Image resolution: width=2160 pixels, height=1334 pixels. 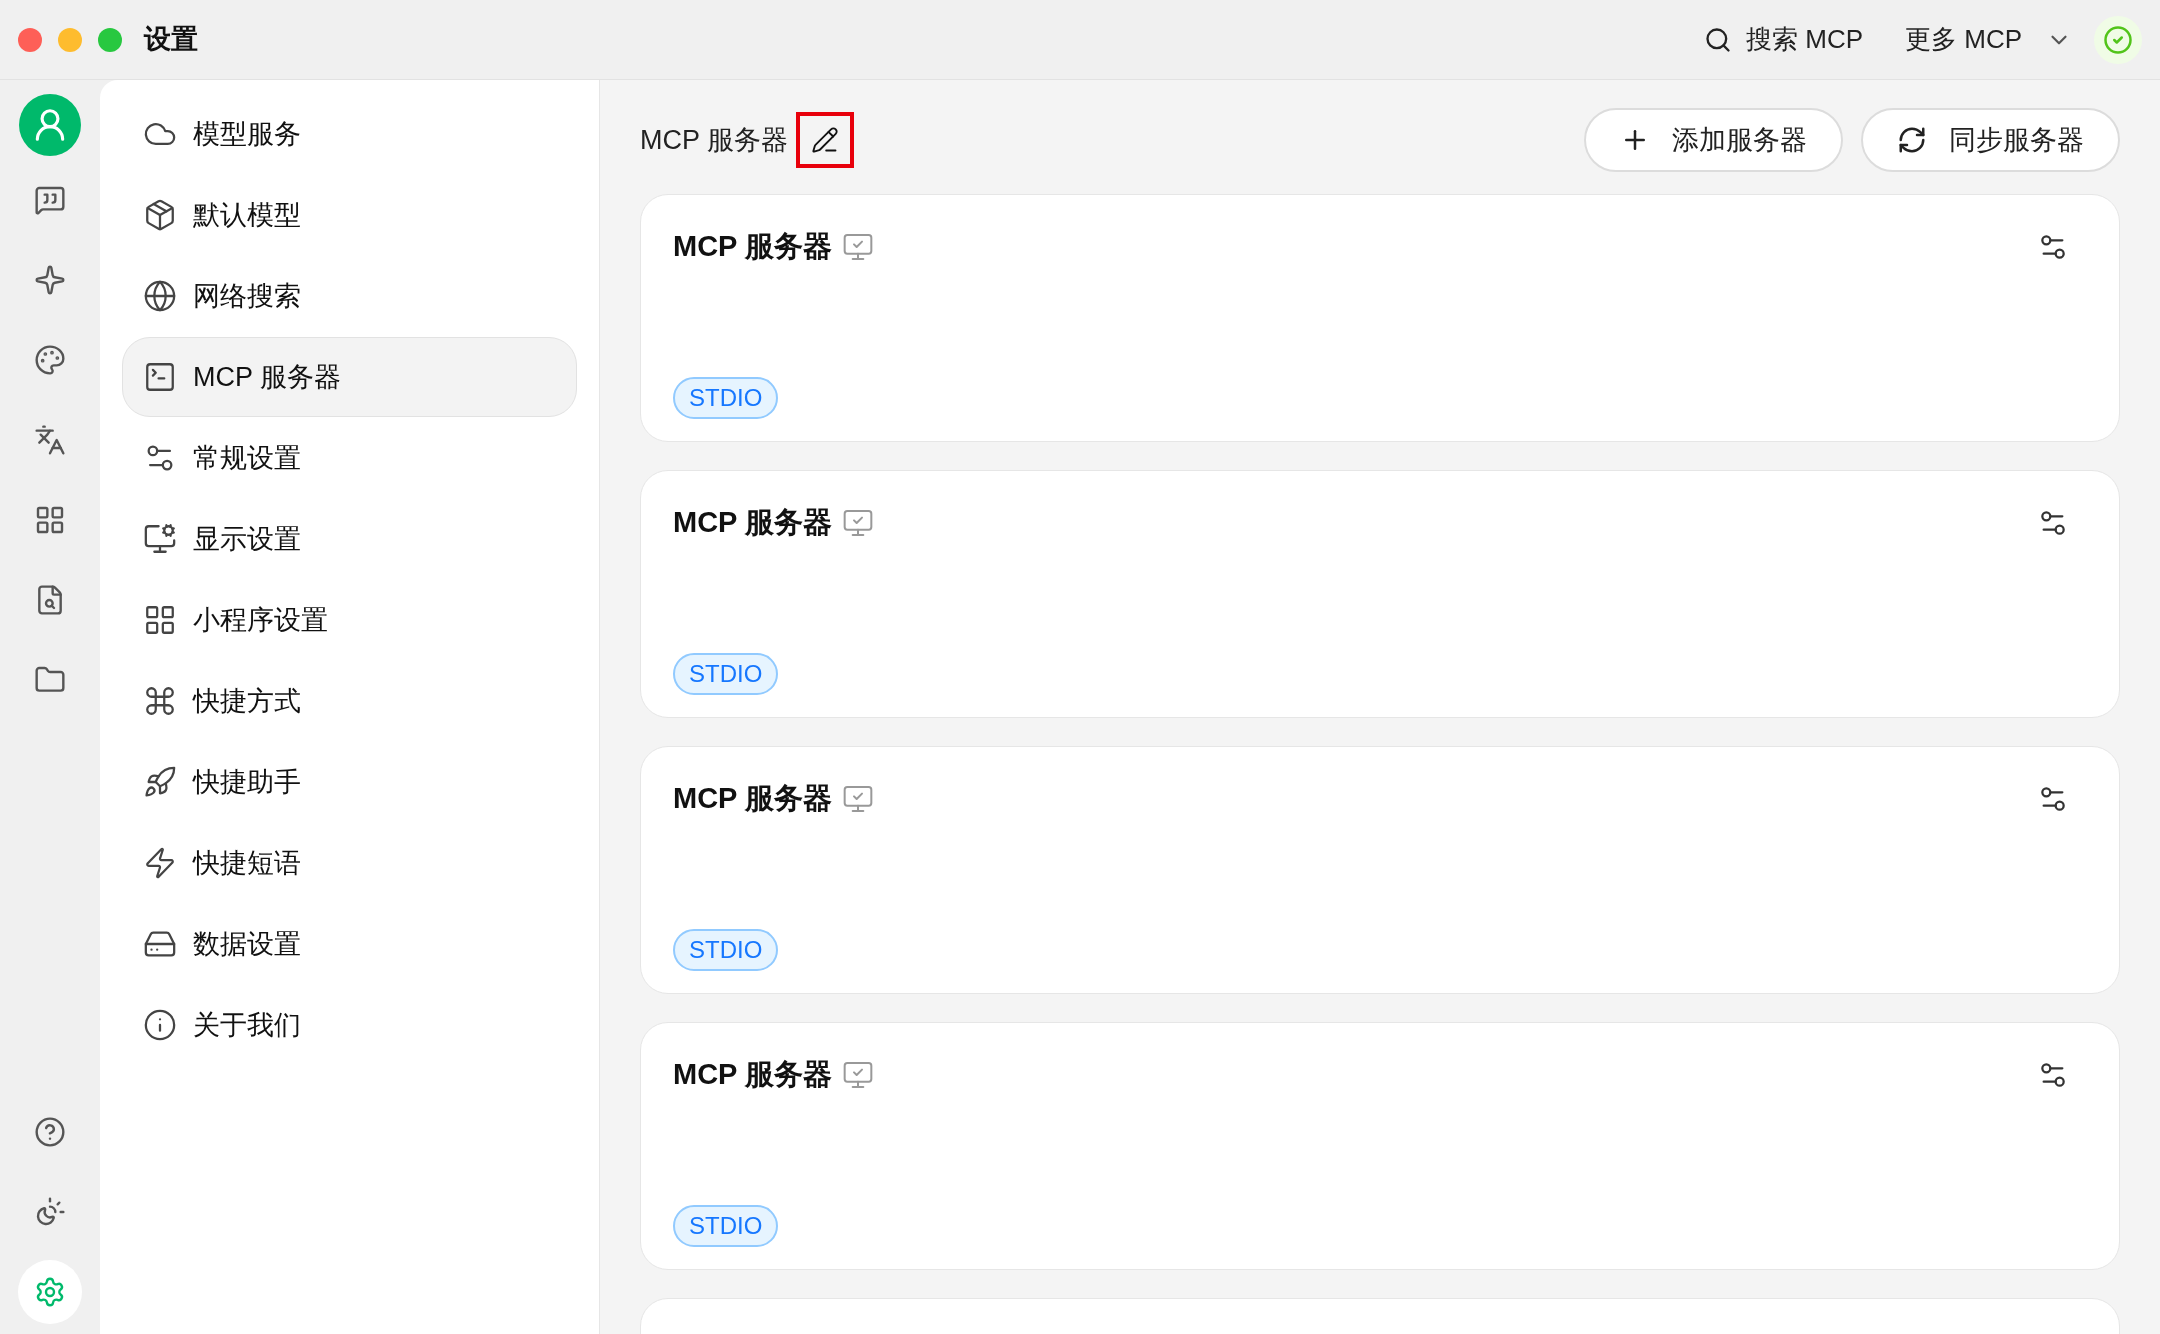 What do you see at coordinates (349, 134) in the screenshot?
I see `sidebar-item: 模型服务` at bounding box center [349, 134].